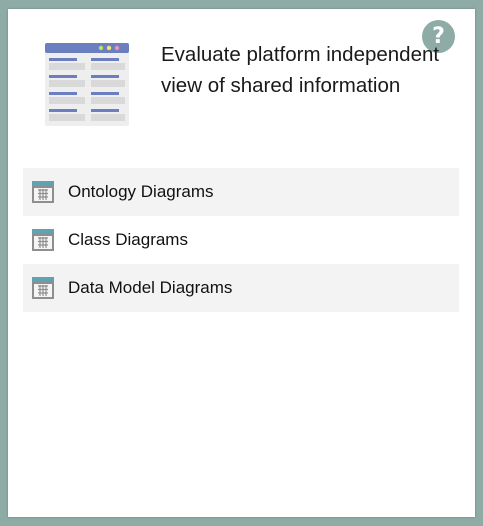 This screenshot has width=483, height=526. What do you see at coordinates (241, 192) in the screenshot?
I see `list-item-ontology-diagrams: Ontology Diagrams` at bounding box center [241, 192].